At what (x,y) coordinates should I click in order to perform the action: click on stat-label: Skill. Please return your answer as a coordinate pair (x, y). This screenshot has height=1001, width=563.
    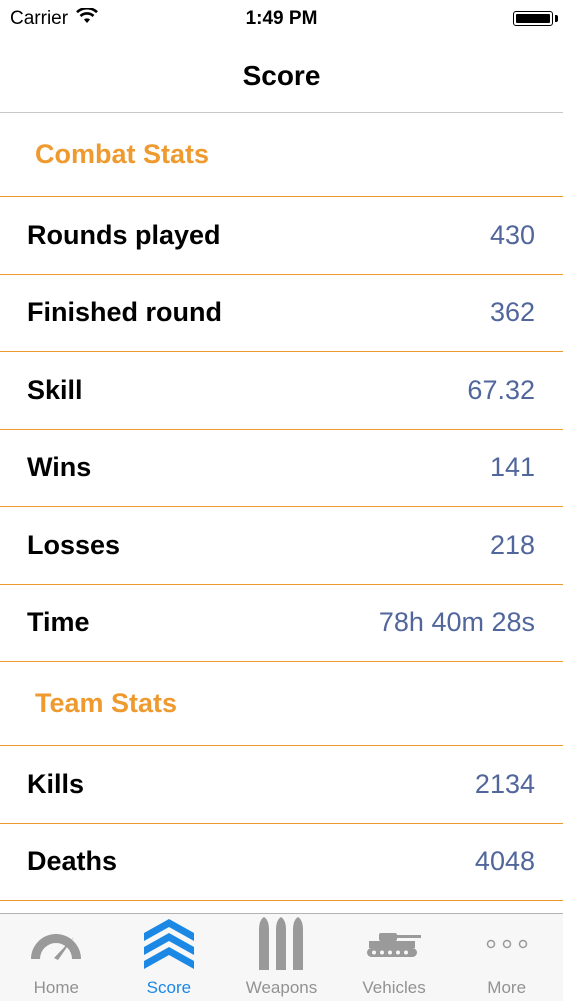
    Looking at the image, I should click on (55, 389).